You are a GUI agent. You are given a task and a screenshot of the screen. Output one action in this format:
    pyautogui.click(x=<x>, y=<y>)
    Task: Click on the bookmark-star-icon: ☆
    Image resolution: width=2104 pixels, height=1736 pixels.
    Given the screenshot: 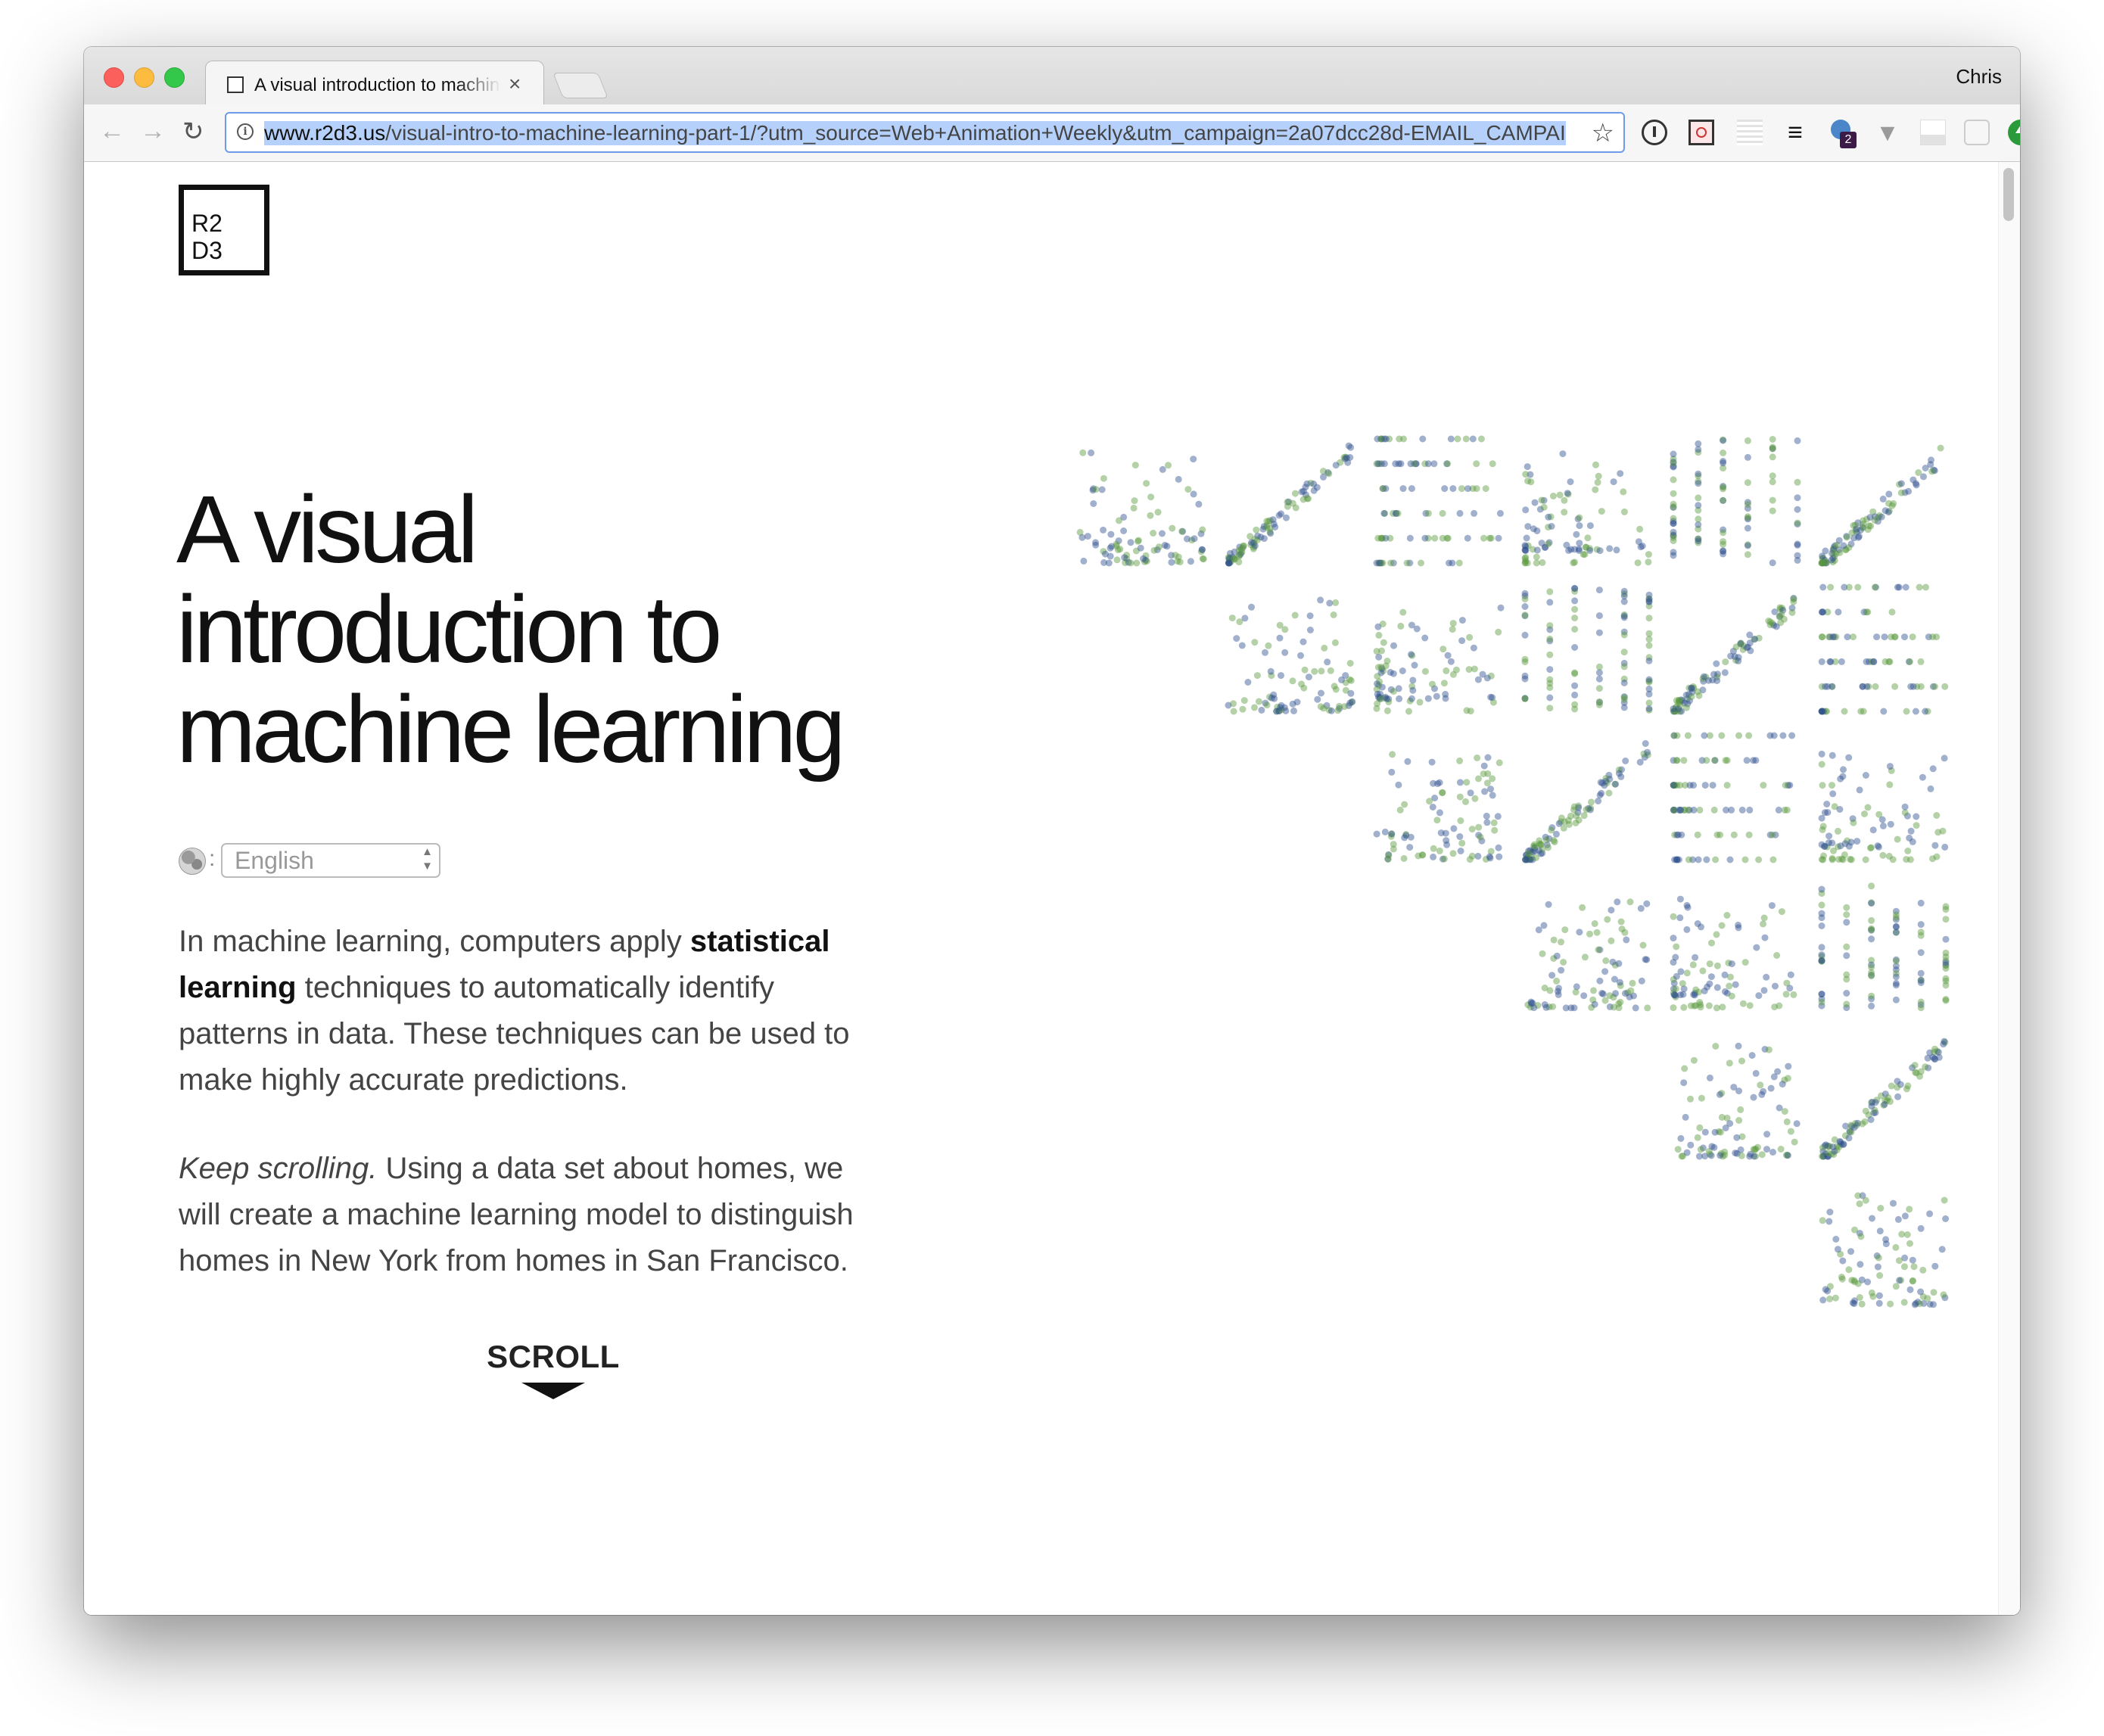 What is the action you would take?
    pyautogui.click(x=1603, y=133)
    